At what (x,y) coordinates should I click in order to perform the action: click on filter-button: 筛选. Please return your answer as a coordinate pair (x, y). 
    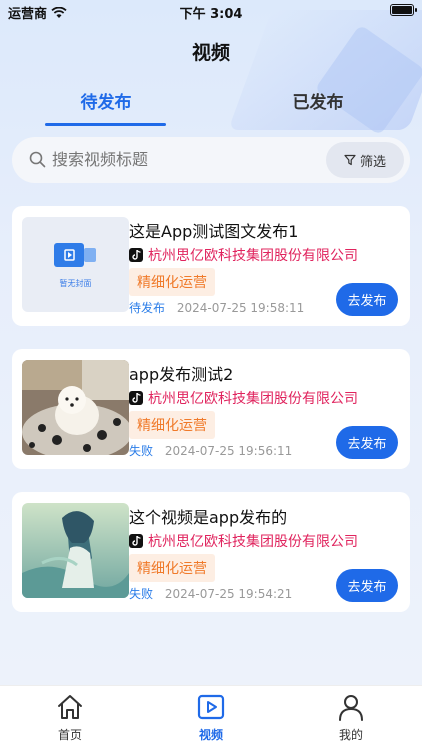
    Looking at the image, I should click on (365, 160).